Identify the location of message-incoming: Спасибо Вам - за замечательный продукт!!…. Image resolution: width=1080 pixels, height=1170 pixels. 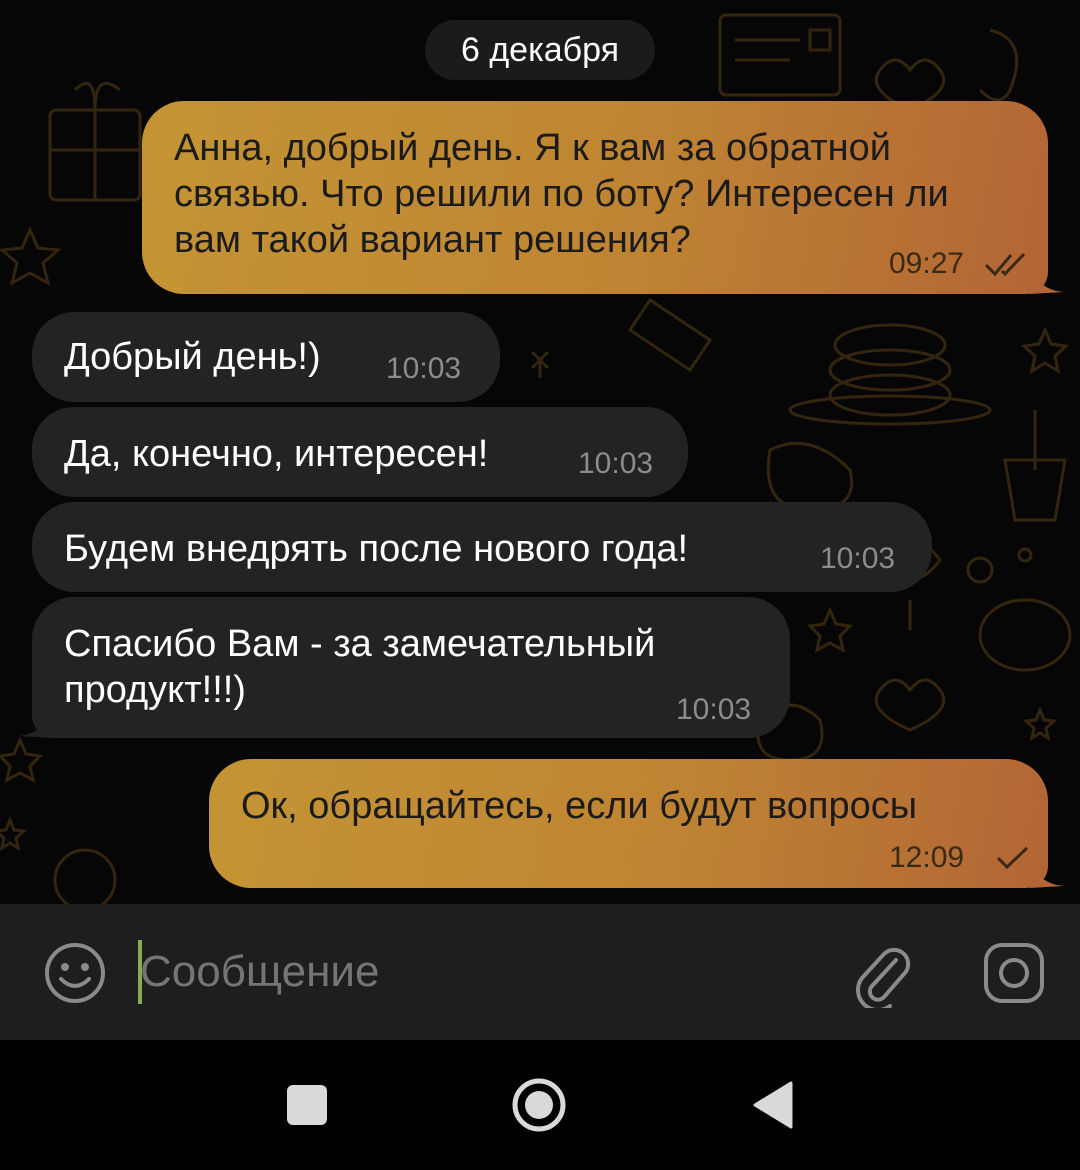
(411, 667).